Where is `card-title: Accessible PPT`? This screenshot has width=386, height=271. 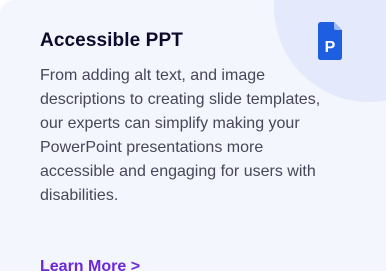
card-title: Accessible PPT is located at coordinates (111, 40).